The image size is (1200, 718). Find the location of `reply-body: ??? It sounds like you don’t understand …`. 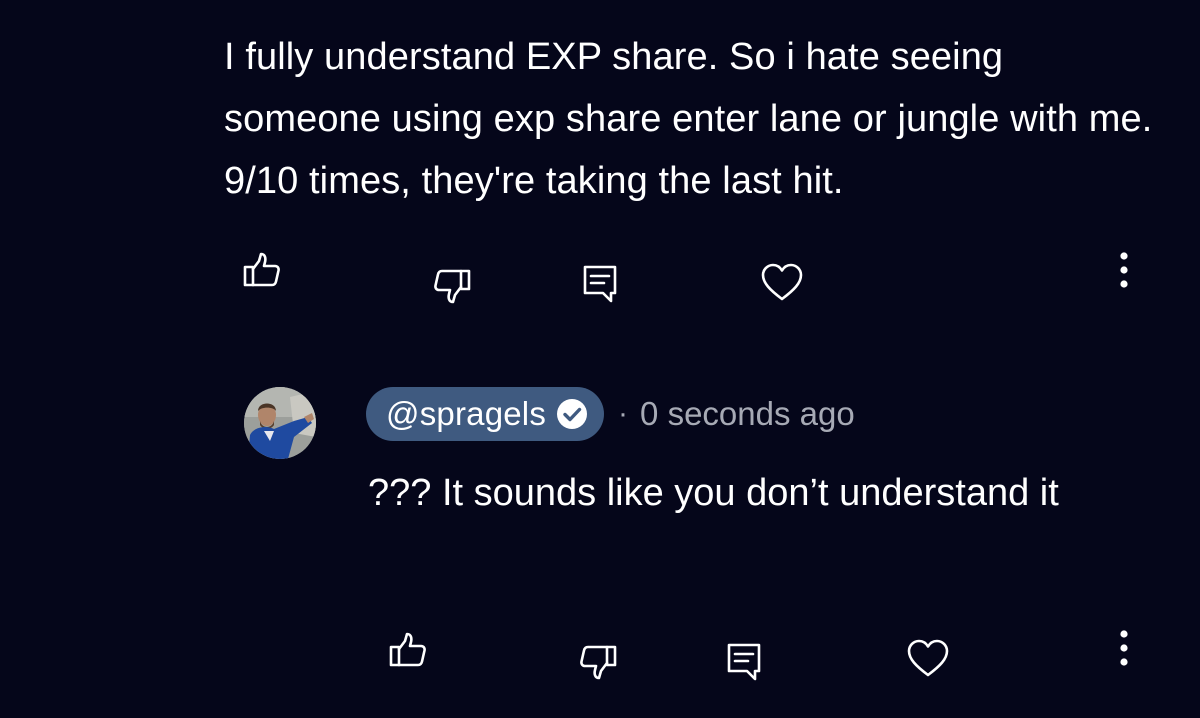

reply-body: ??? It sounds like you don’t understand … is located at coordinates (713, 493).